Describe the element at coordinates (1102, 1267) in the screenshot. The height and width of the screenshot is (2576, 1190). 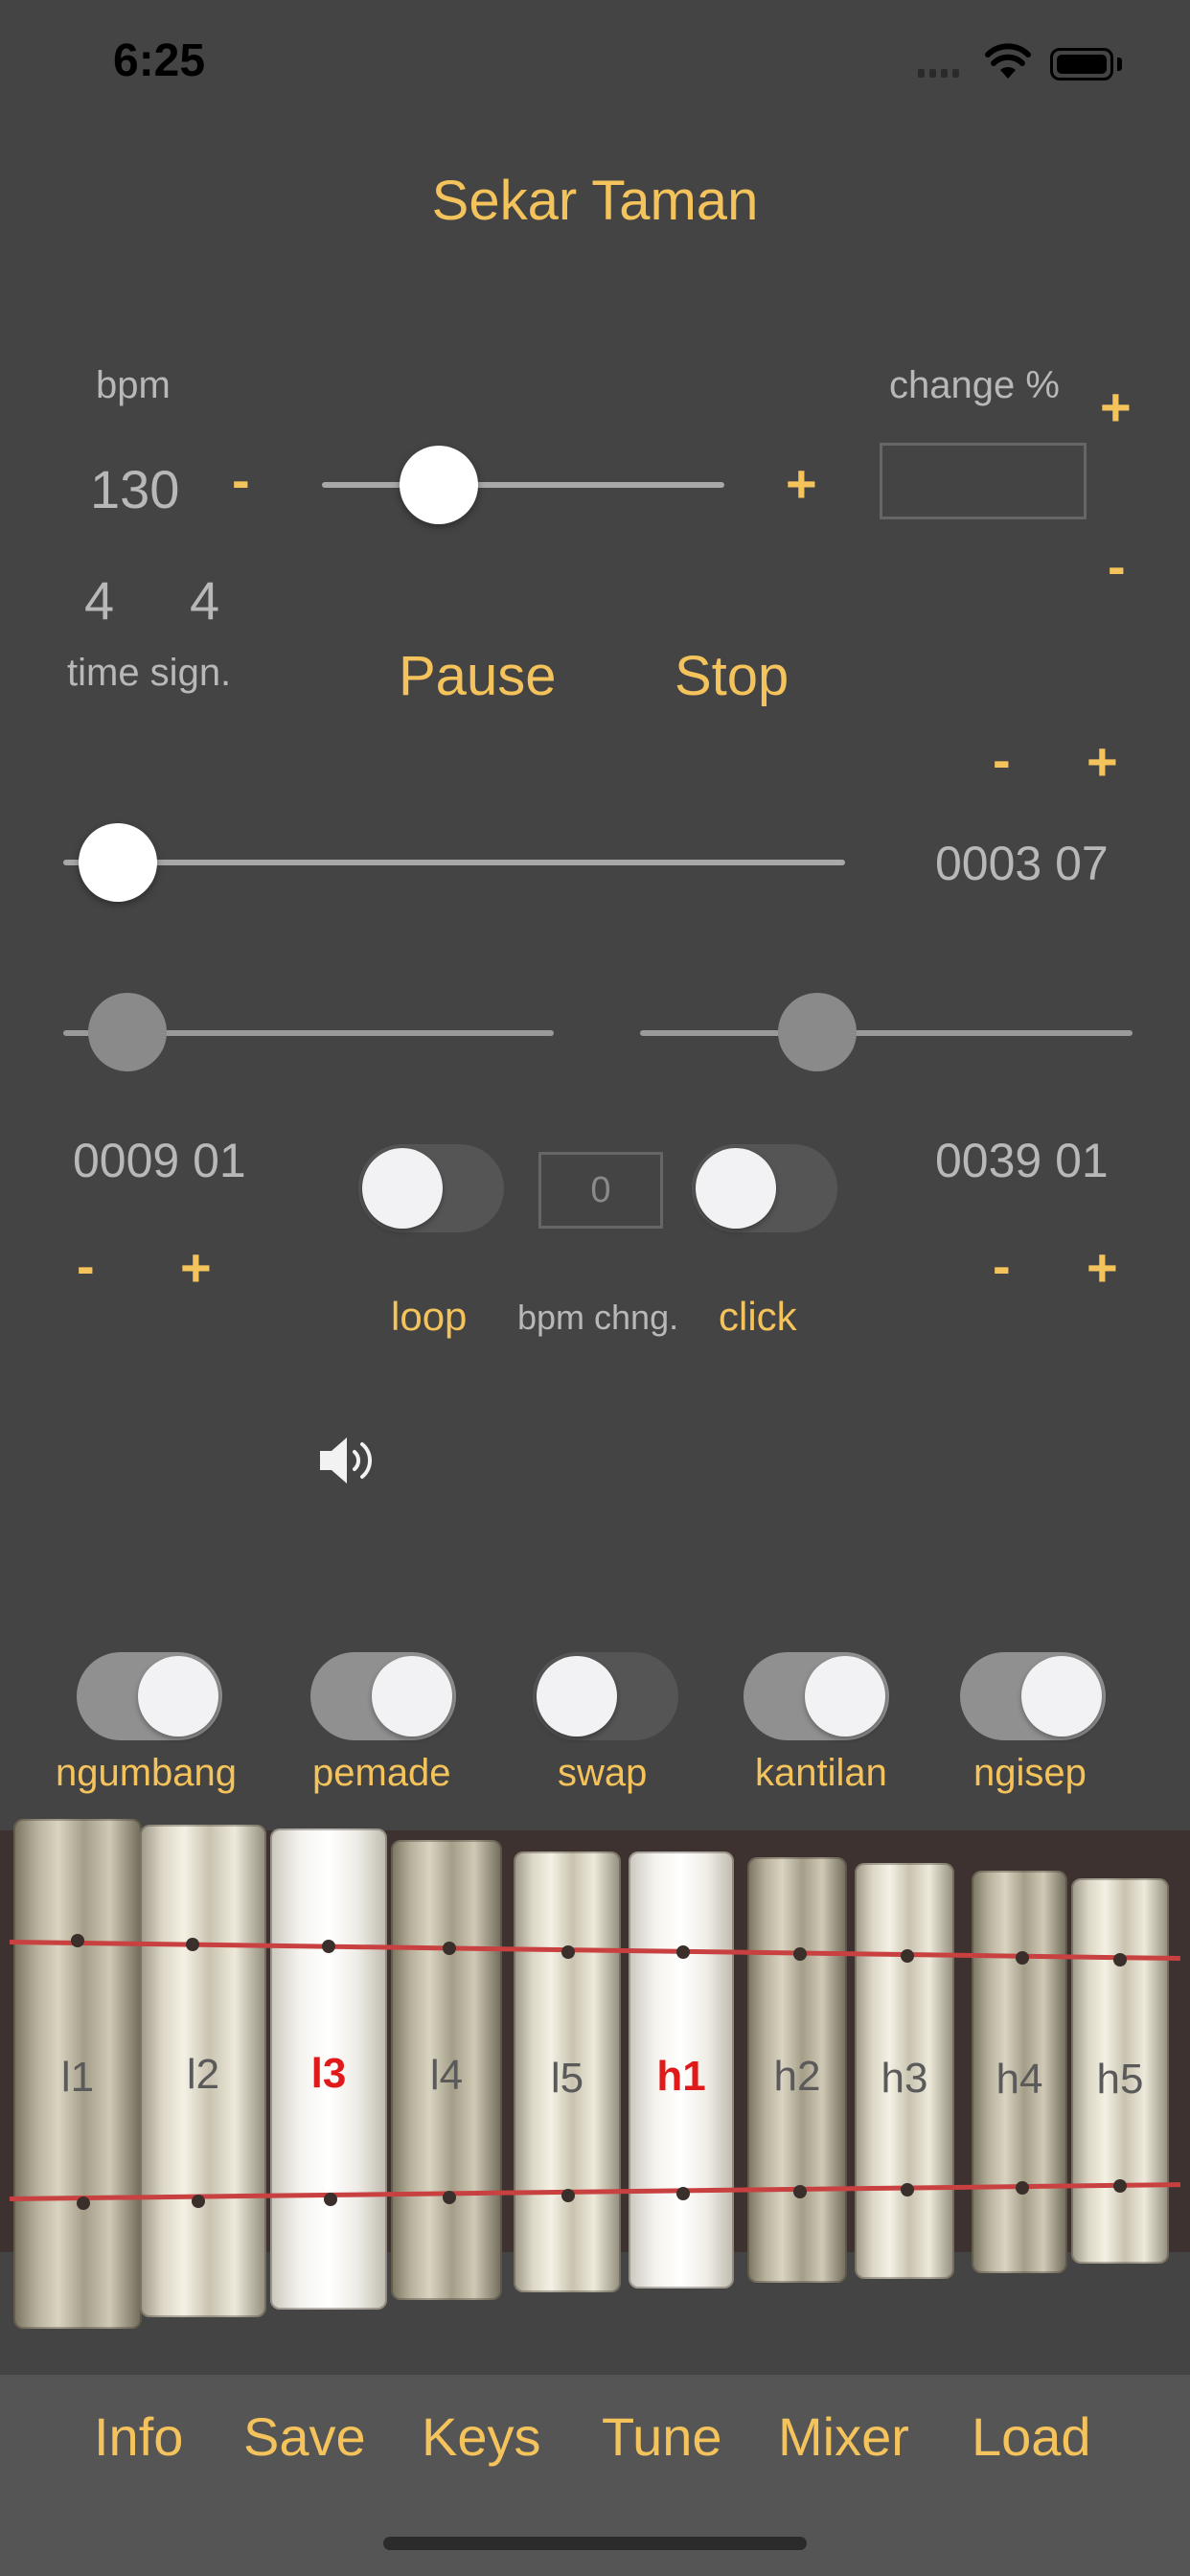
I see `loop-end-plus-button: +` at that location.